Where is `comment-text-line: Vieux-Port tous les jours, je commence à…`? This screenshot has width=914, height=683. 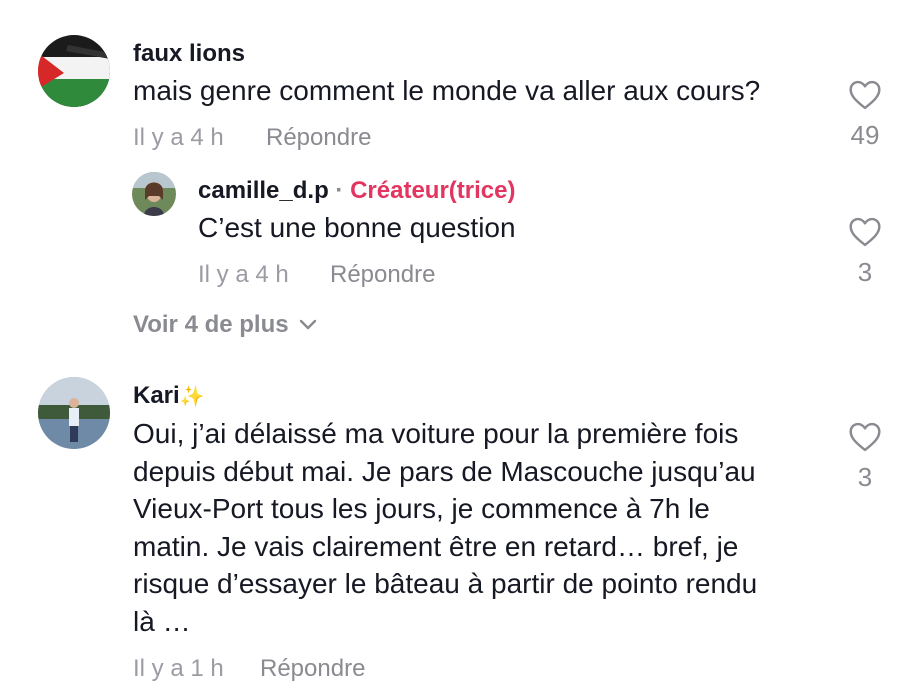 comment-text-line: Vieux-Port tous les jours, je commence à… is located at coordinates (421, 508).